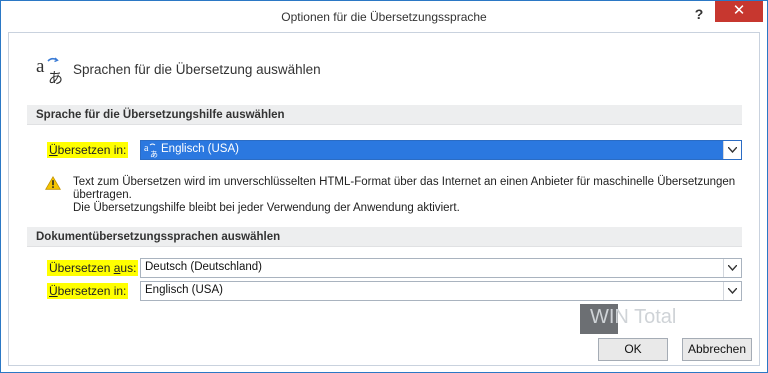 This screenshot has height=373, width=768. I want to click on dialog-heading: Sprachen für die Übersetzung auswählen, so click(197, 69).